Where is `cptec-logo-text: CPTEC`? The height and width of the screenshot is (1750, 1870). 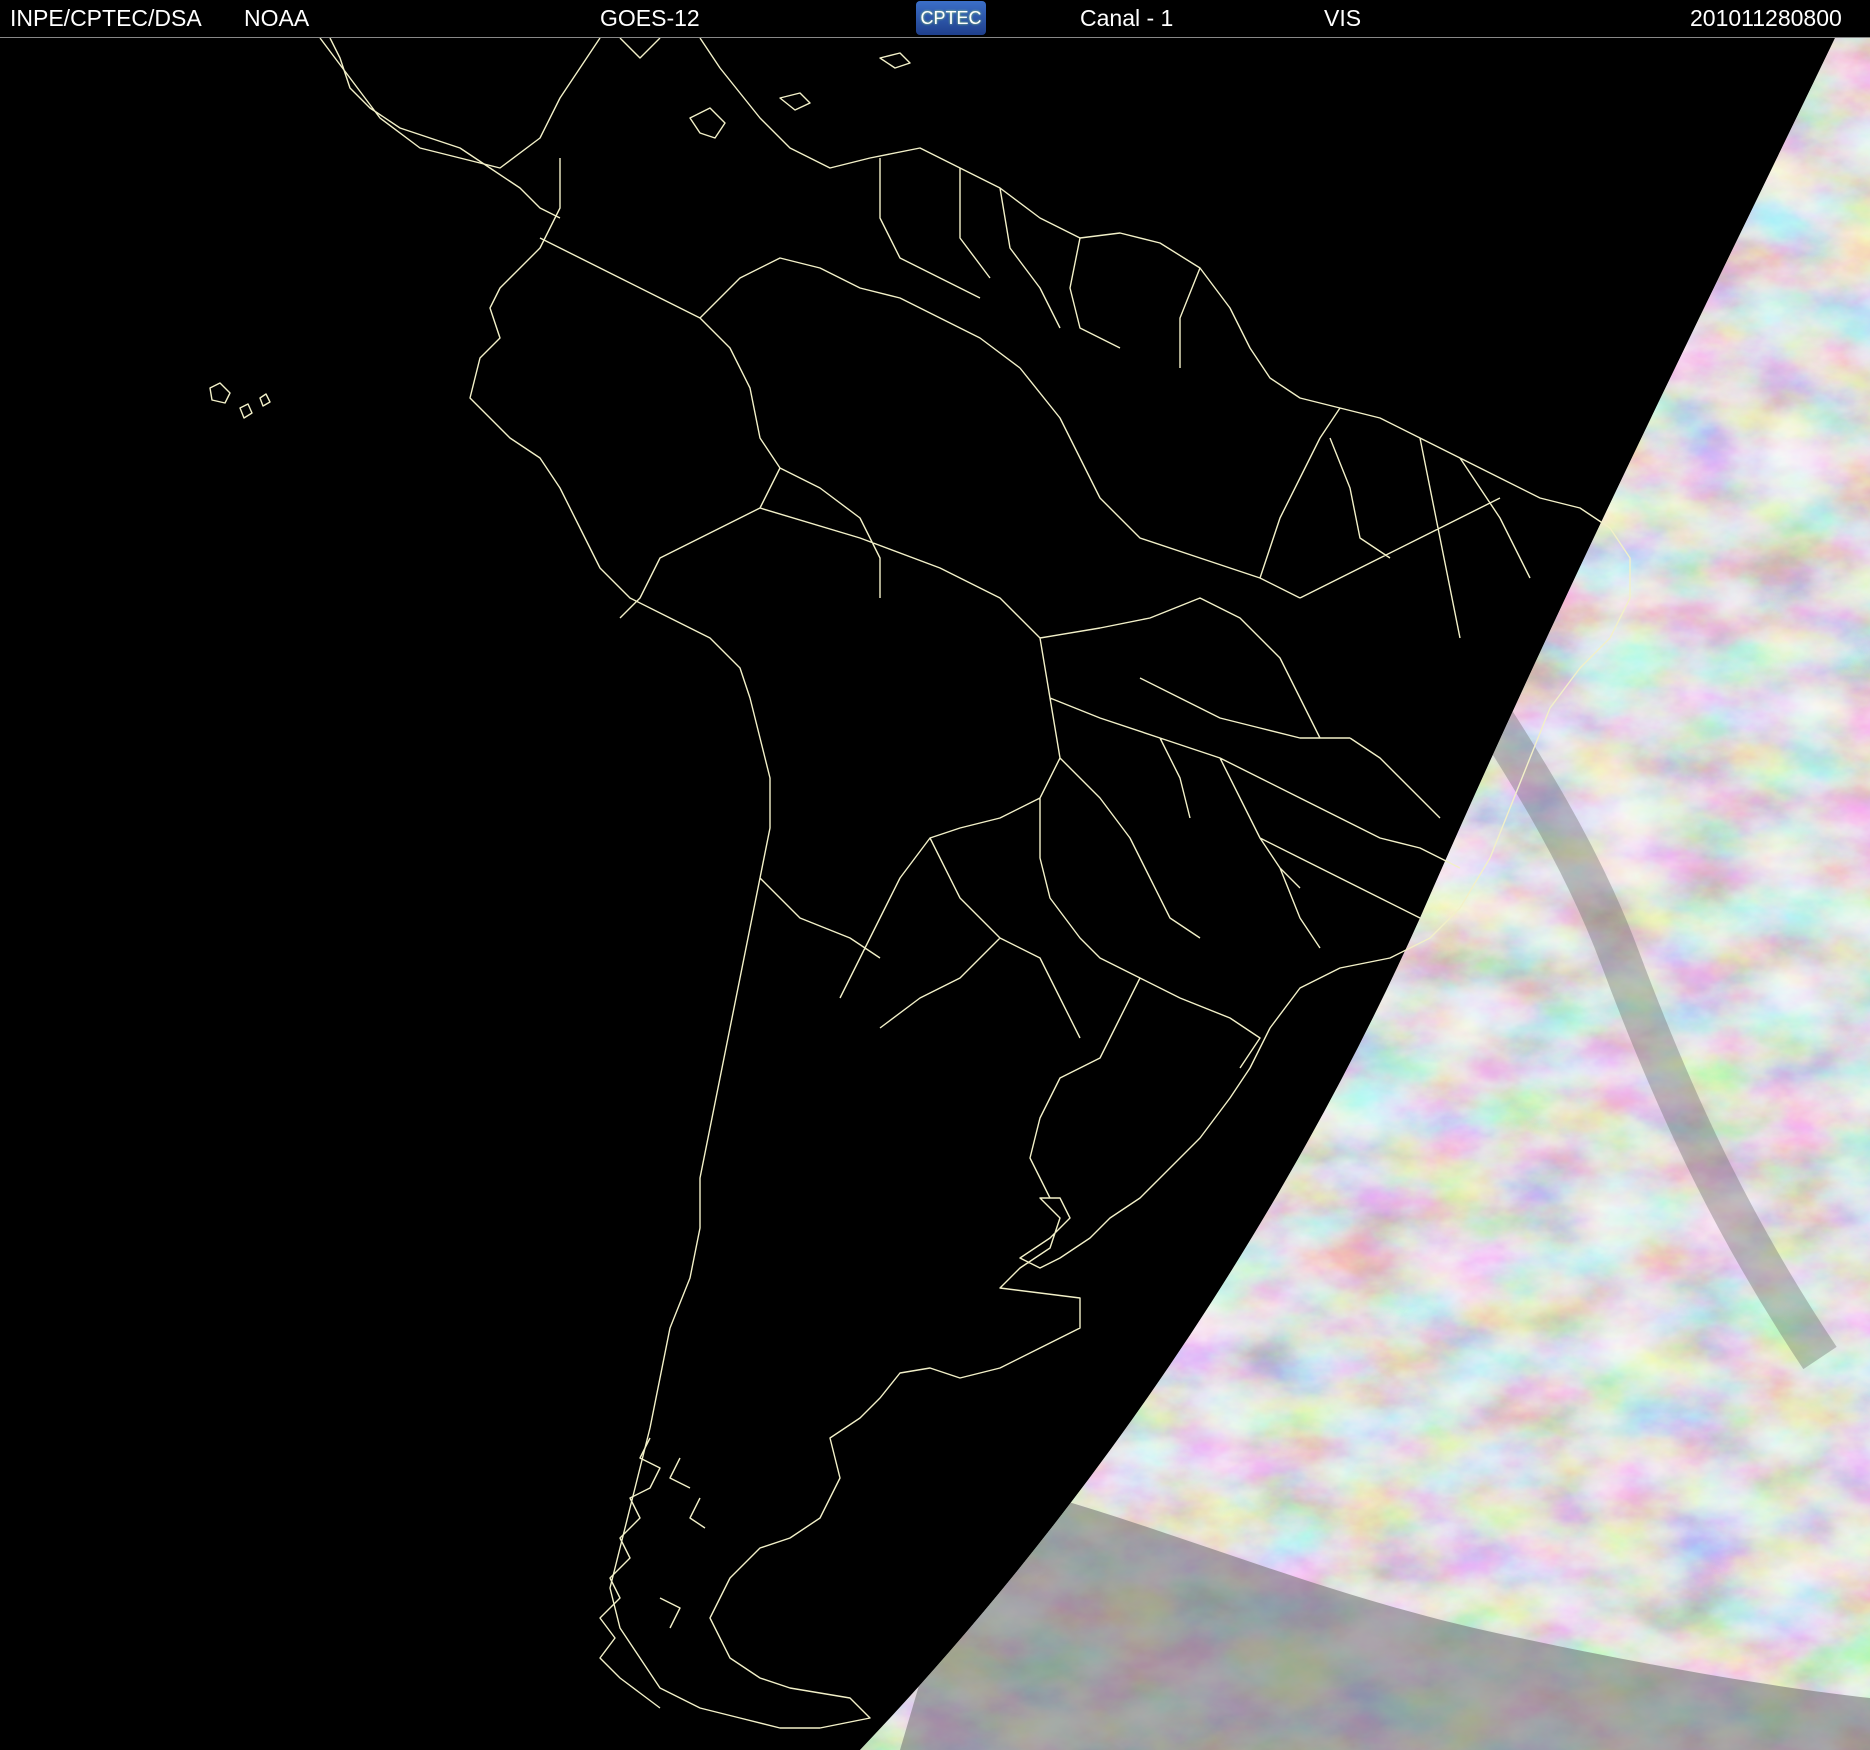 cptec-logo-text: CPTEC is located at coordinates (951, 18).